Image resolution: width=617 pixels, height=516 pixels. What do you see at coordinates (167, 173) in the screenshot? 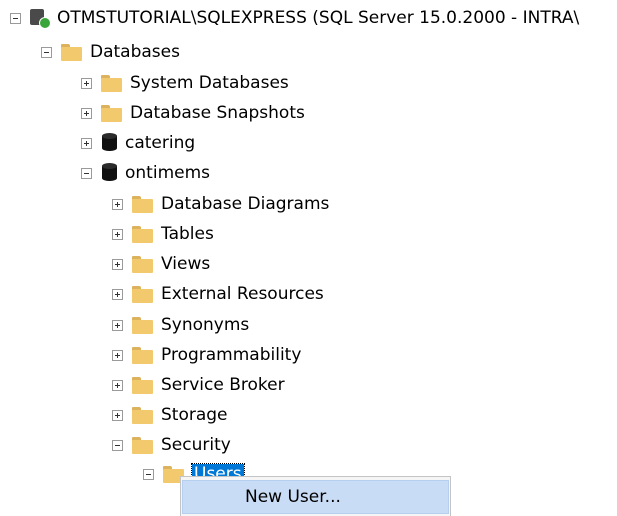
I see `tree-node-label: ontimems` at bounding box center [167, 173].